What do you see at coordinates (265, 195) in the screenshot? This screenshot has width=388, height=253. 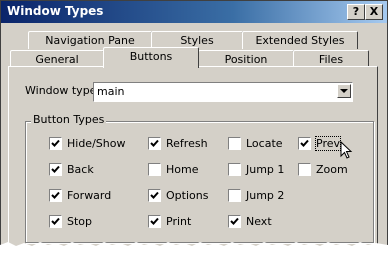 I see `checkbox-label-jump-2: Jump 2` at bounding box center [265, 195].